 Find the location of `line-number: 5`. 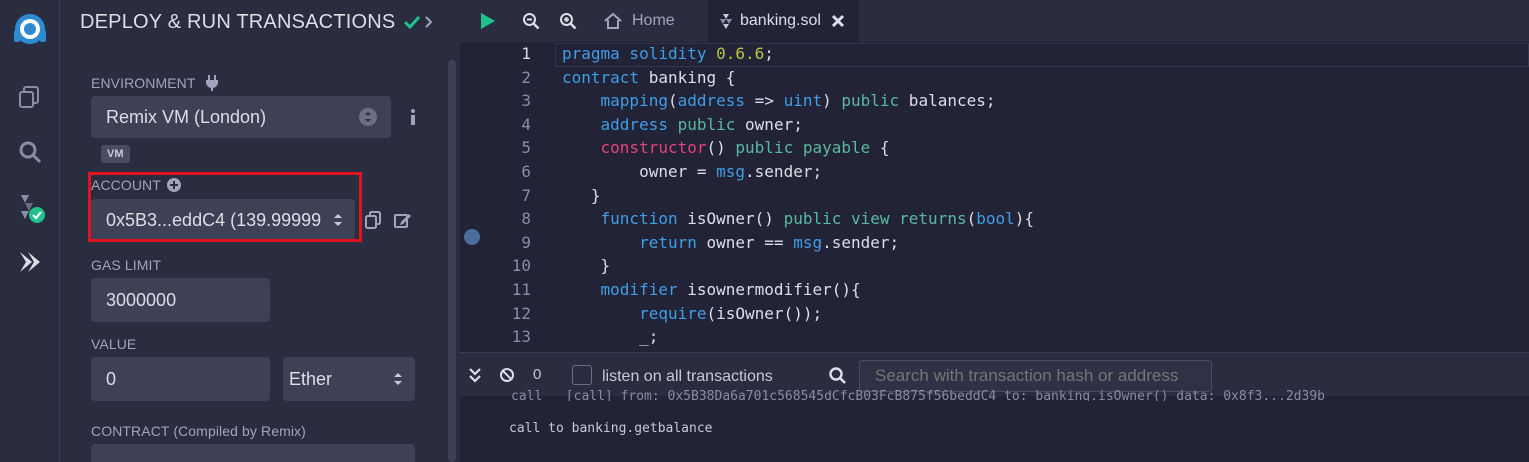

line-number: 5 is located at coordinates (526, 148).